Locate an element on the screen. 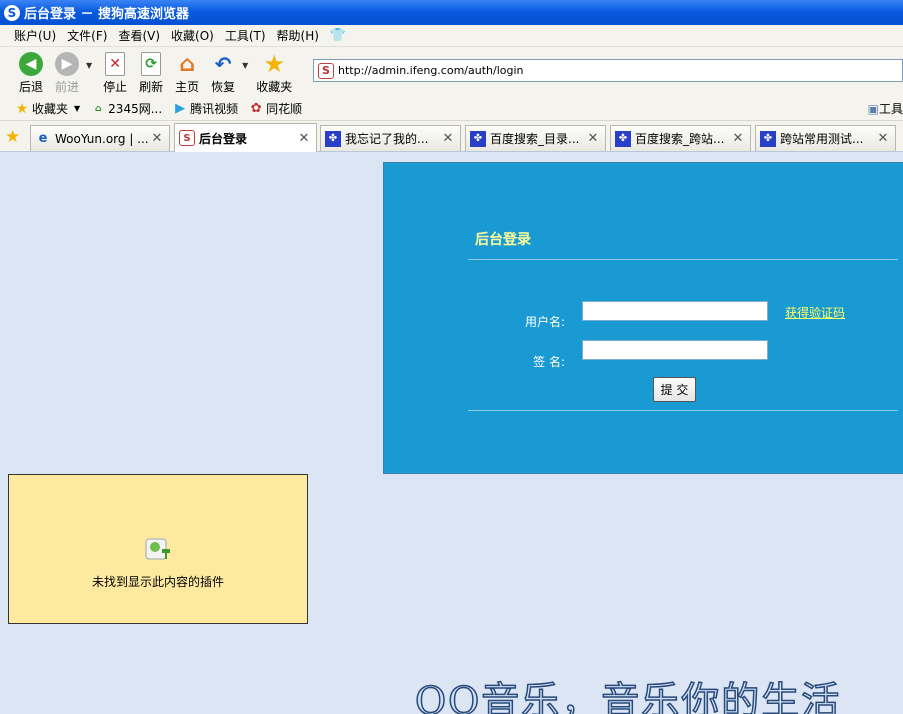  chevron-down-icon: ▼ is located at coordinates (77, 108).